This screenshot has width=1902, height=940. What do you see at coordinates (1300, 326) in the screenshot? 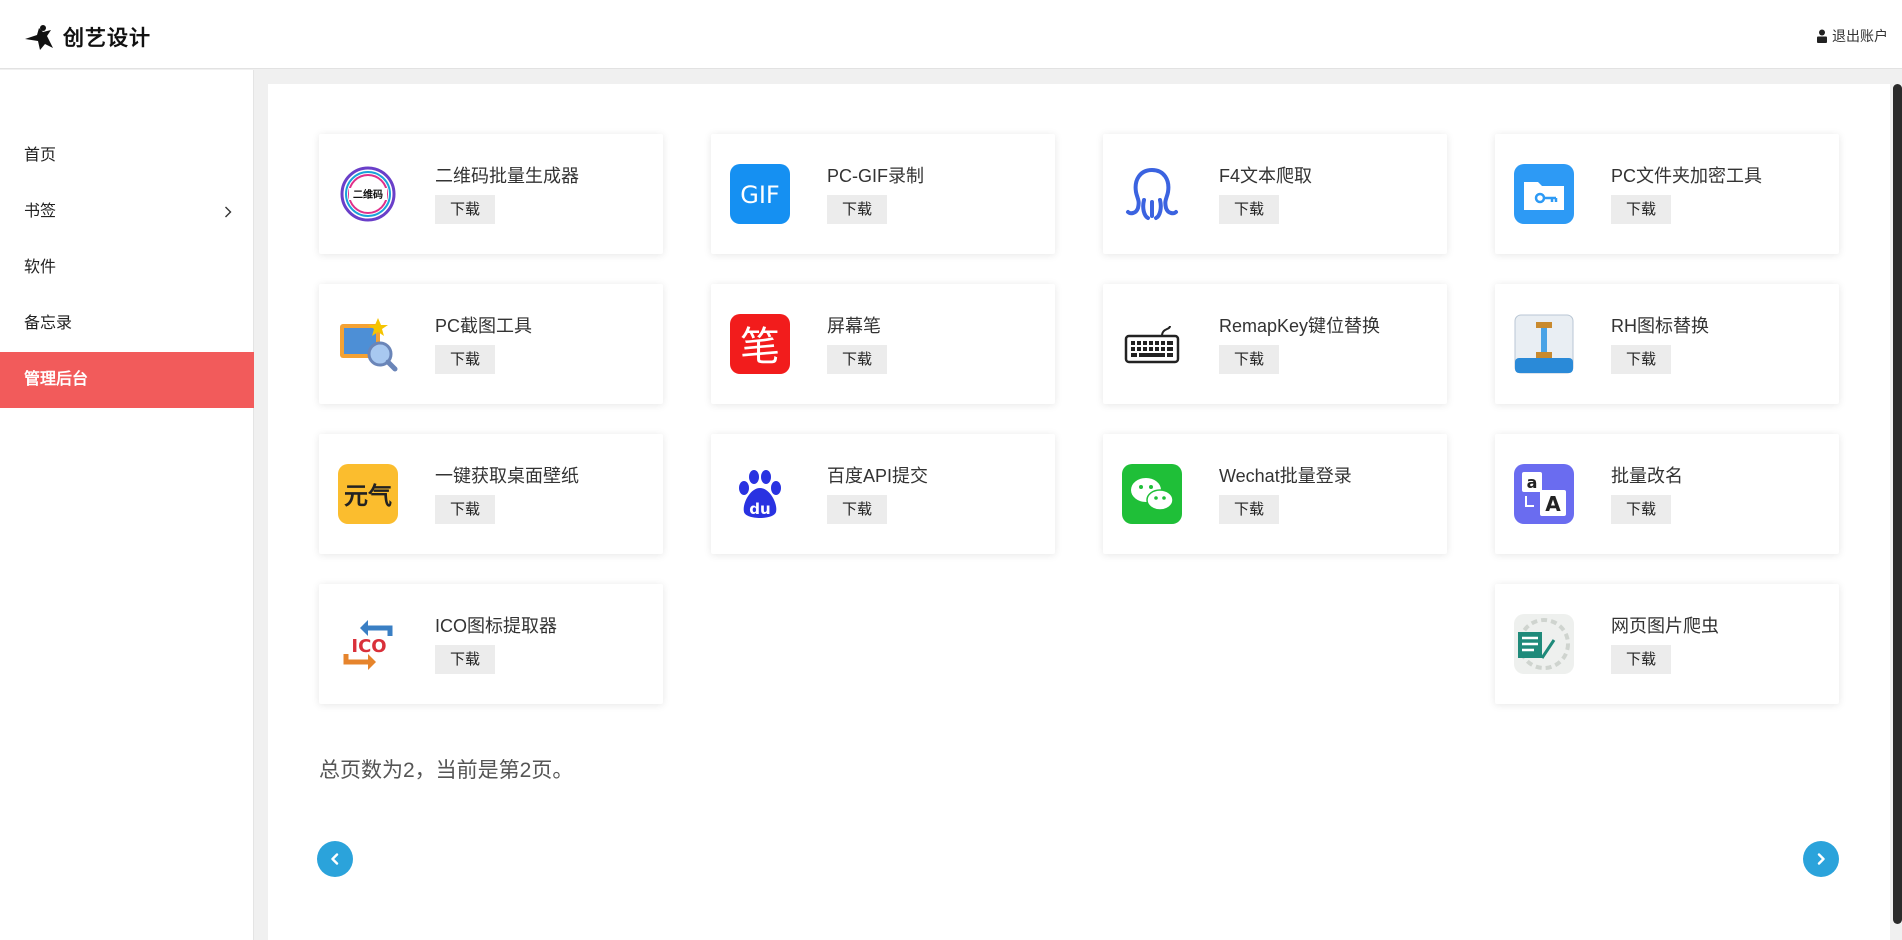
I see `software-title: RemapKey键位替换` at bounding box center [1300, 326].